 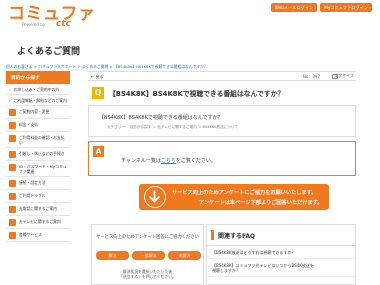 What do you see at coordinates (195, 161) in the screenshot?
I see `answer-suffix: をご覧ください。` at bounding box center [195, 161].